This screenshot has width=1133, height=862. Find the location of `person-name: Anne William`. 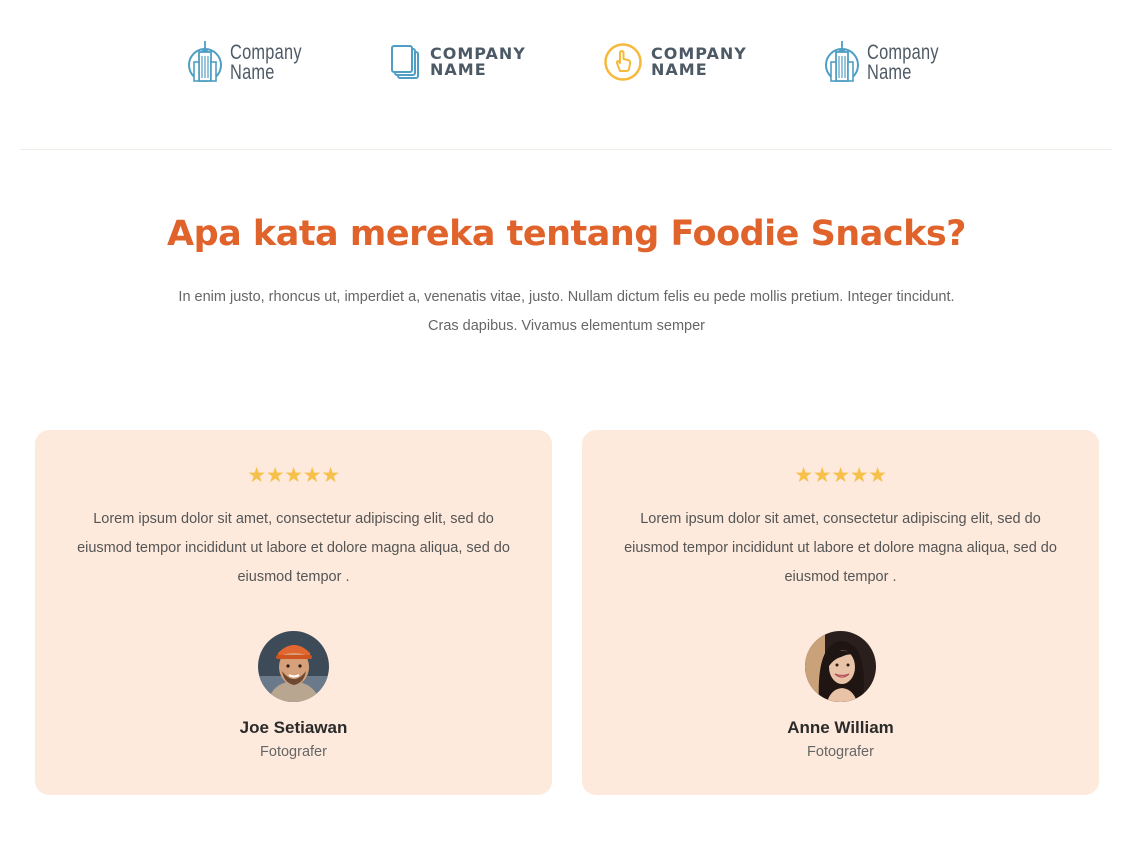

person-name: Anne William is located at coordinates (840, 727).